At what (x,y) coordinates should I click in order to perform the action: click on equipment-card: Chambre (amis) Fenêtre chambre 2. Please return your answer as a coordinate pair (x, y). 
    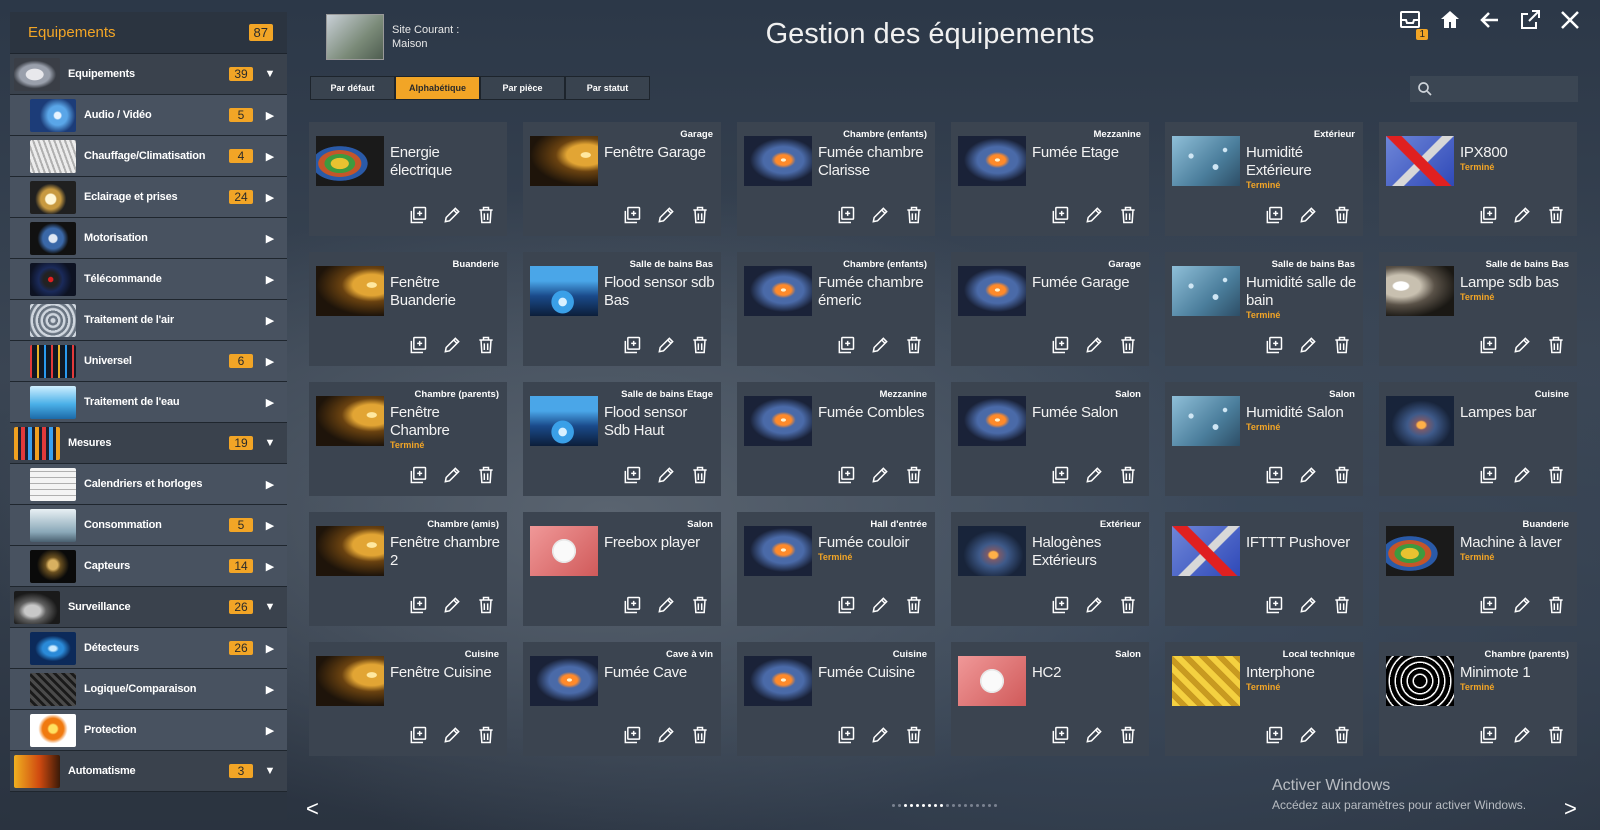
    Looking at the image, I should click on (408, 569).